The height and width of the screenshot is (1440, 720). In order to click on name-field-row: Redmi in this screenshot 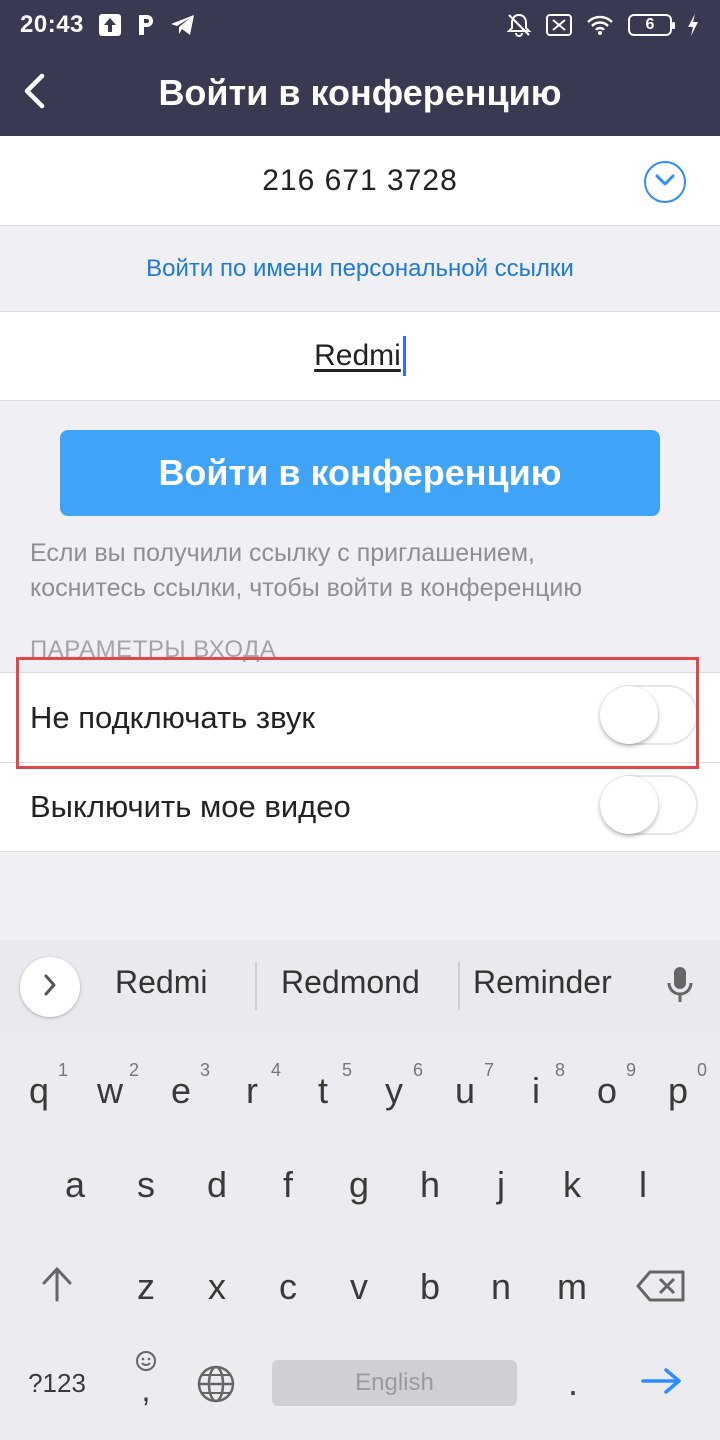, I will do `click(360, 356)`.